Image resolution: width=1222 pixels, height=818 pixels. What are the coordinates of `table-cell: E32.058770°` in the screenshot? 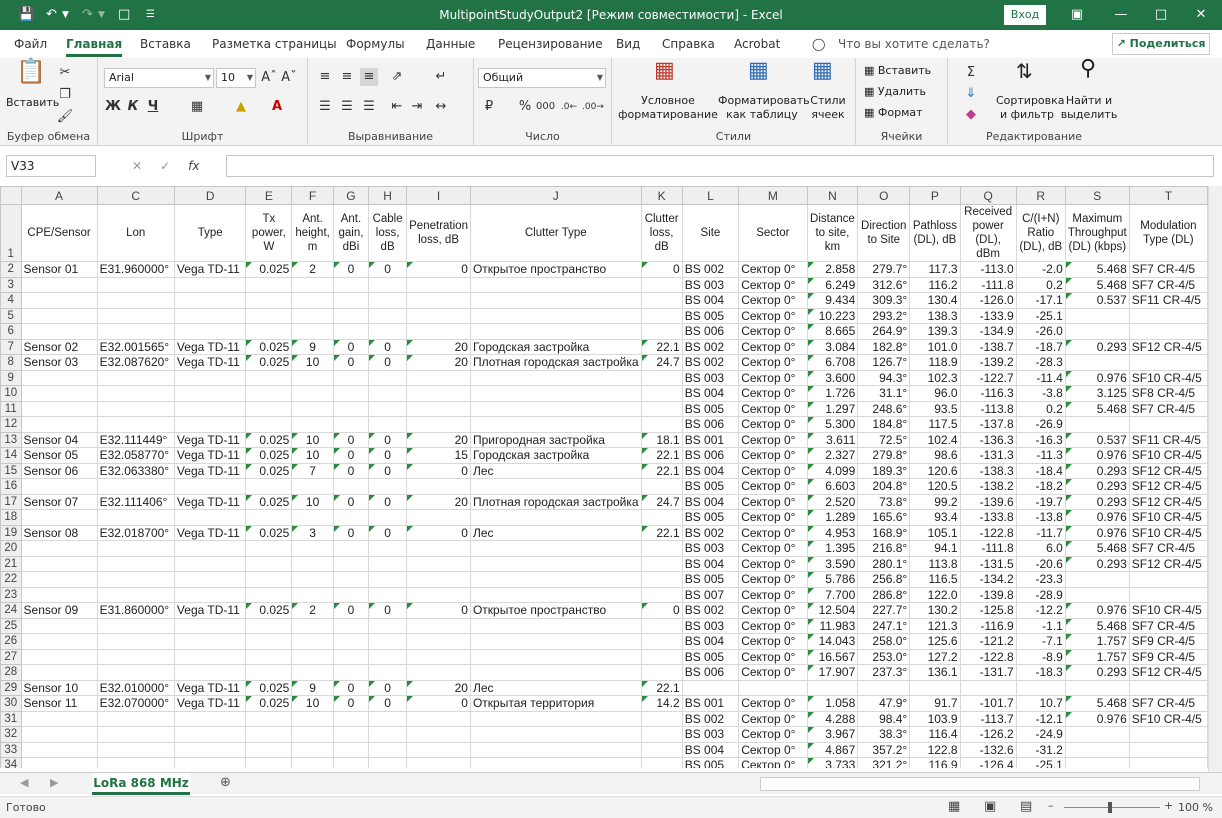 It's located at (135, 455).